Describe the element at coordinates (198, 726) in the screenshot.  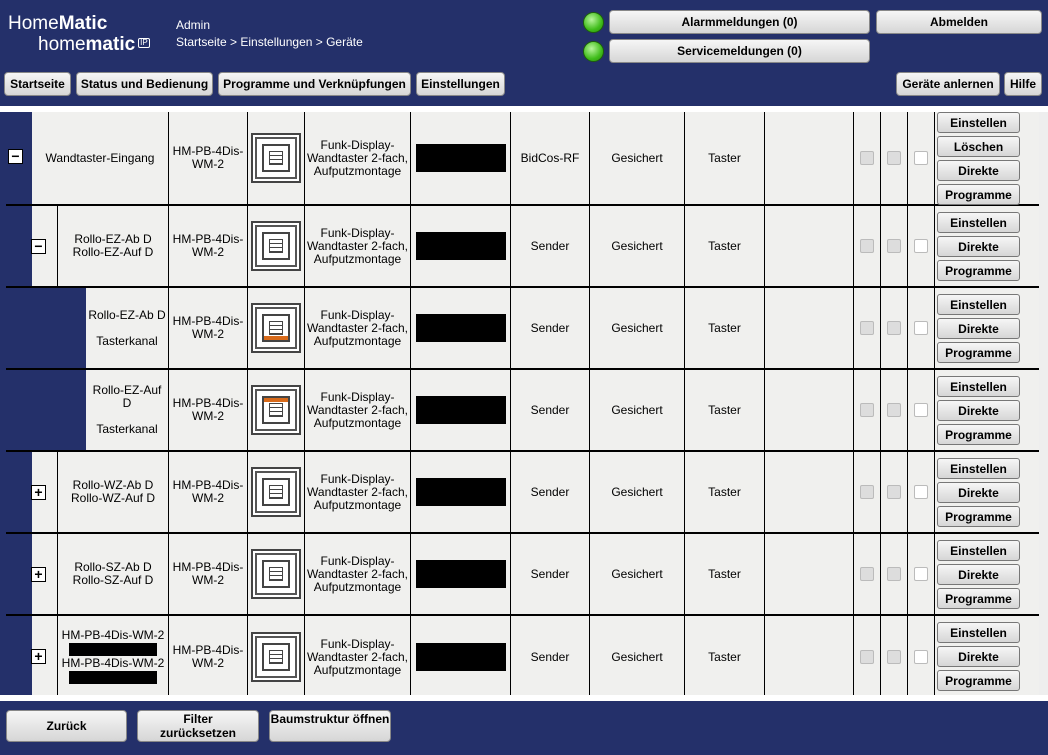
I see `reset-filter-button: Filter zurücksetzen` at that location.